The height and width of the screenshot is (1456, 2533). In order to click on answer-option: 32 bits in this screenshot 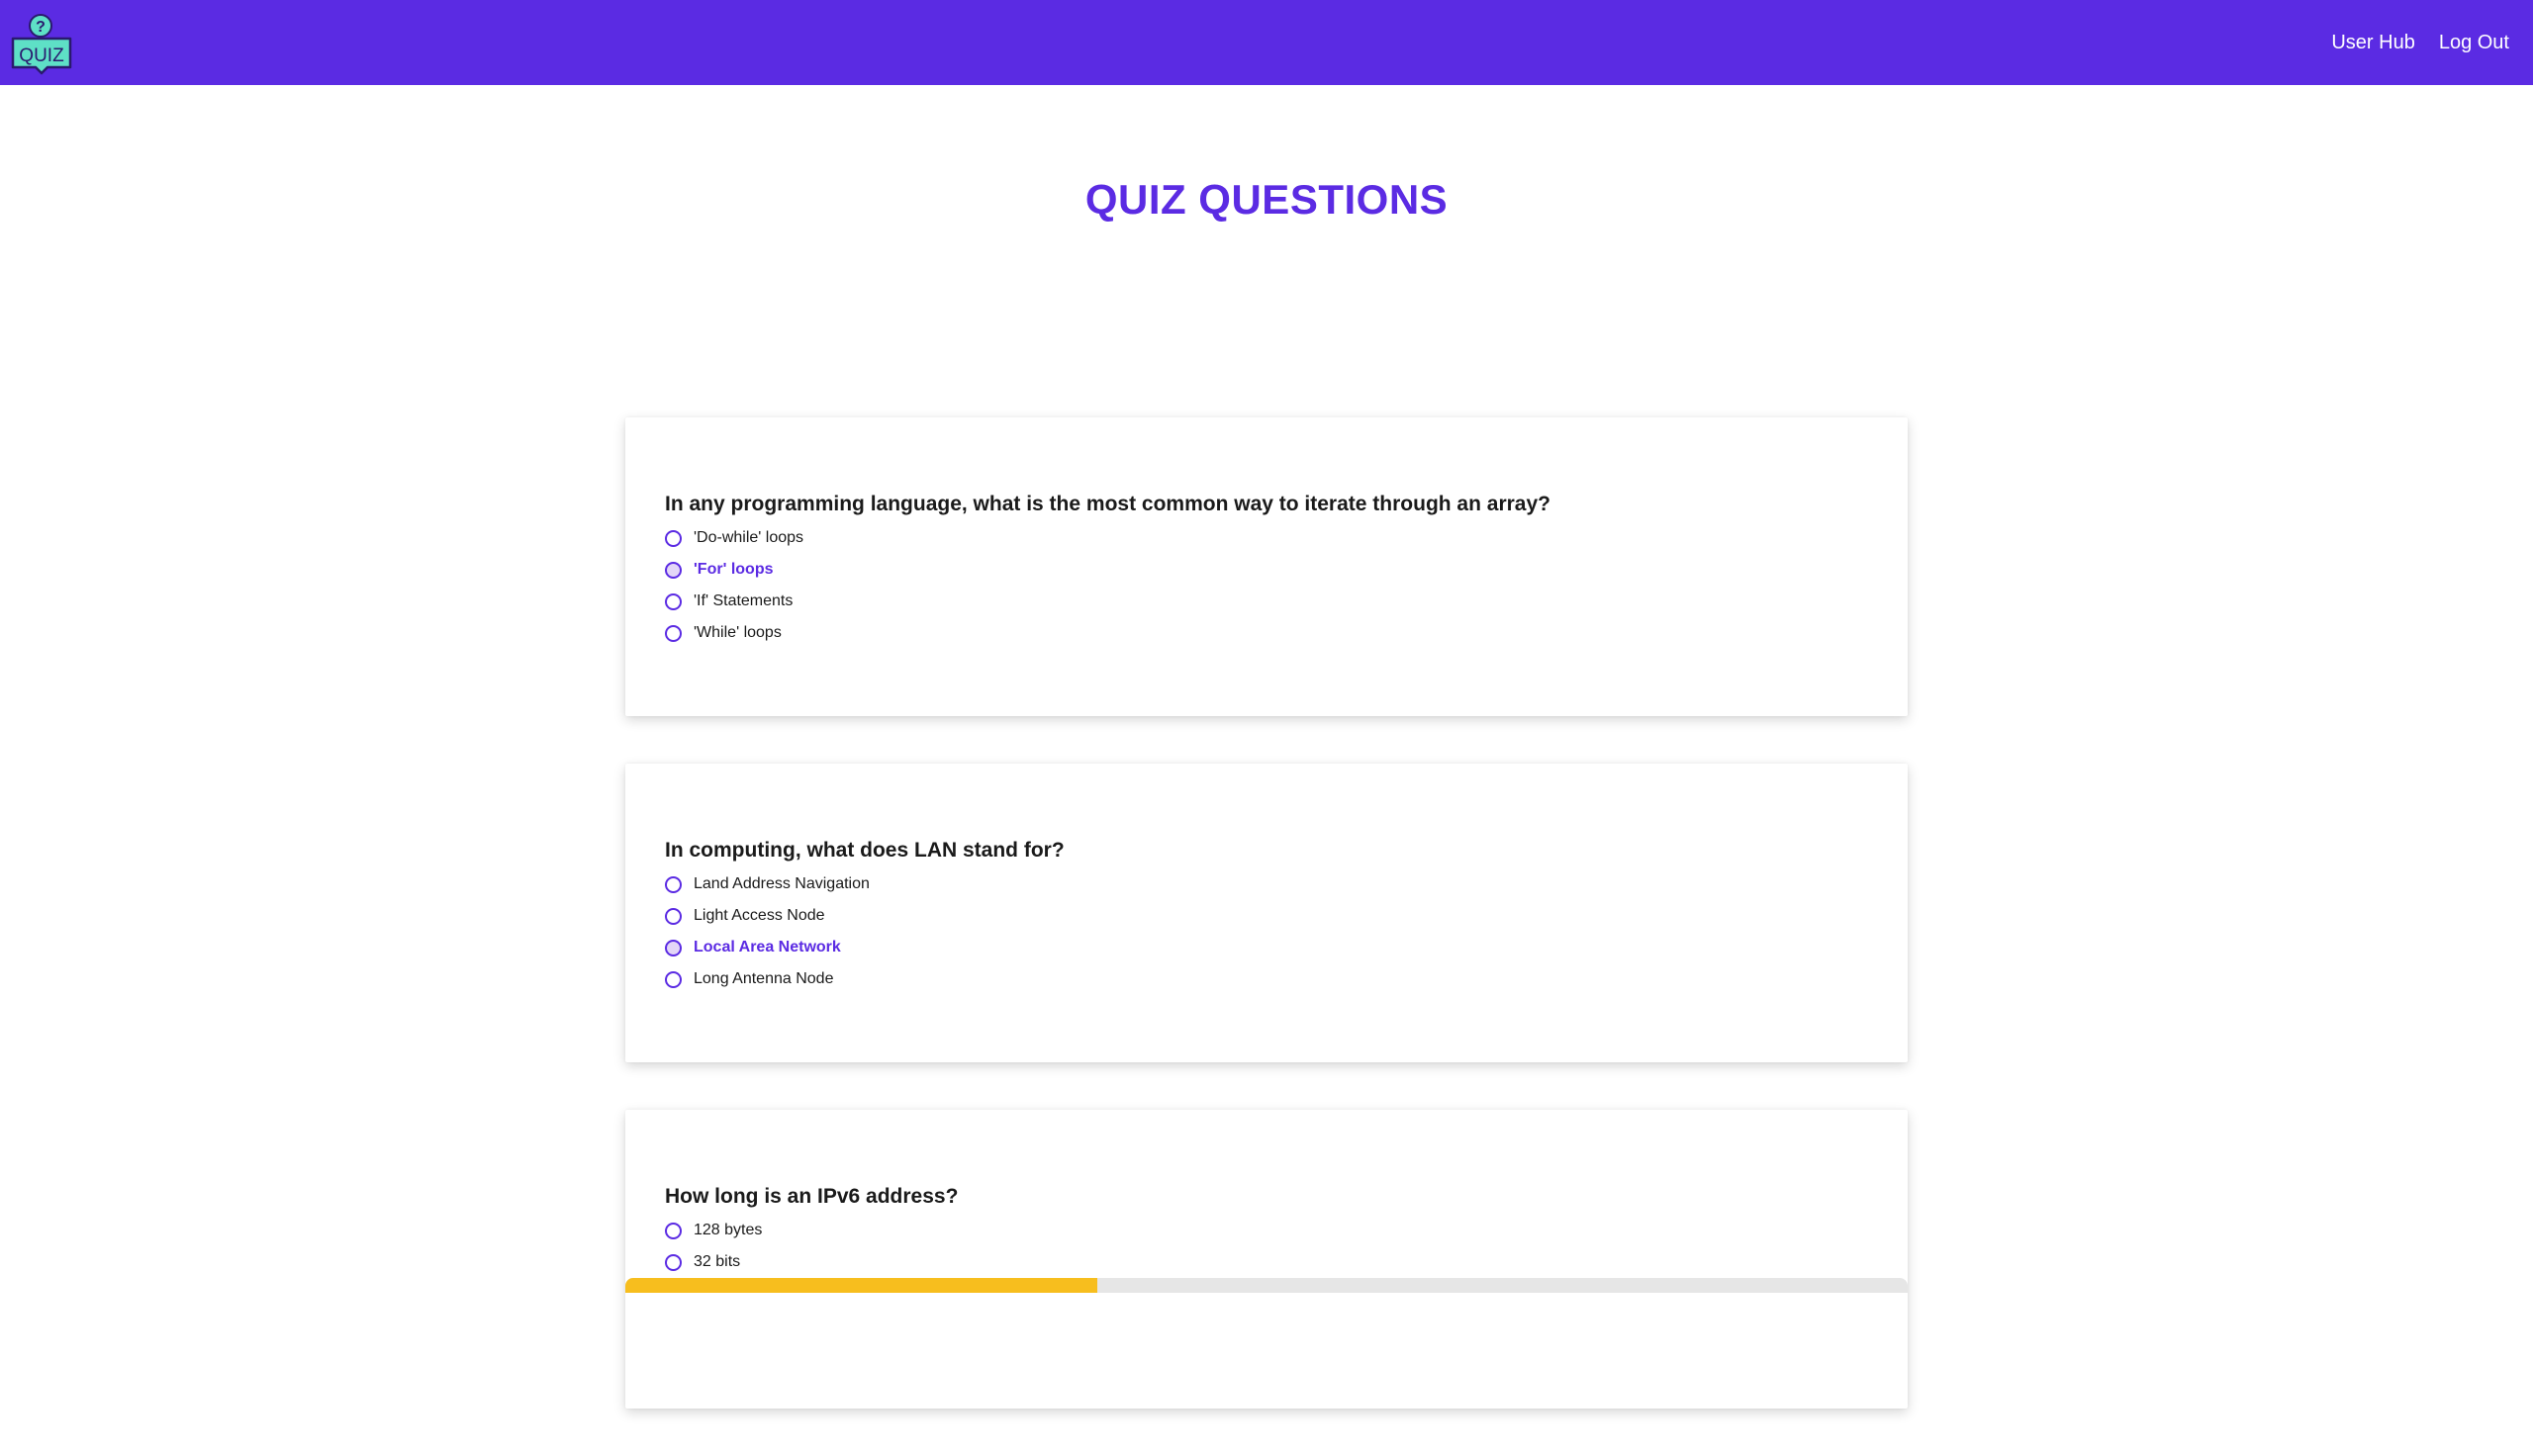, I will do `click(1266, 1262)`.